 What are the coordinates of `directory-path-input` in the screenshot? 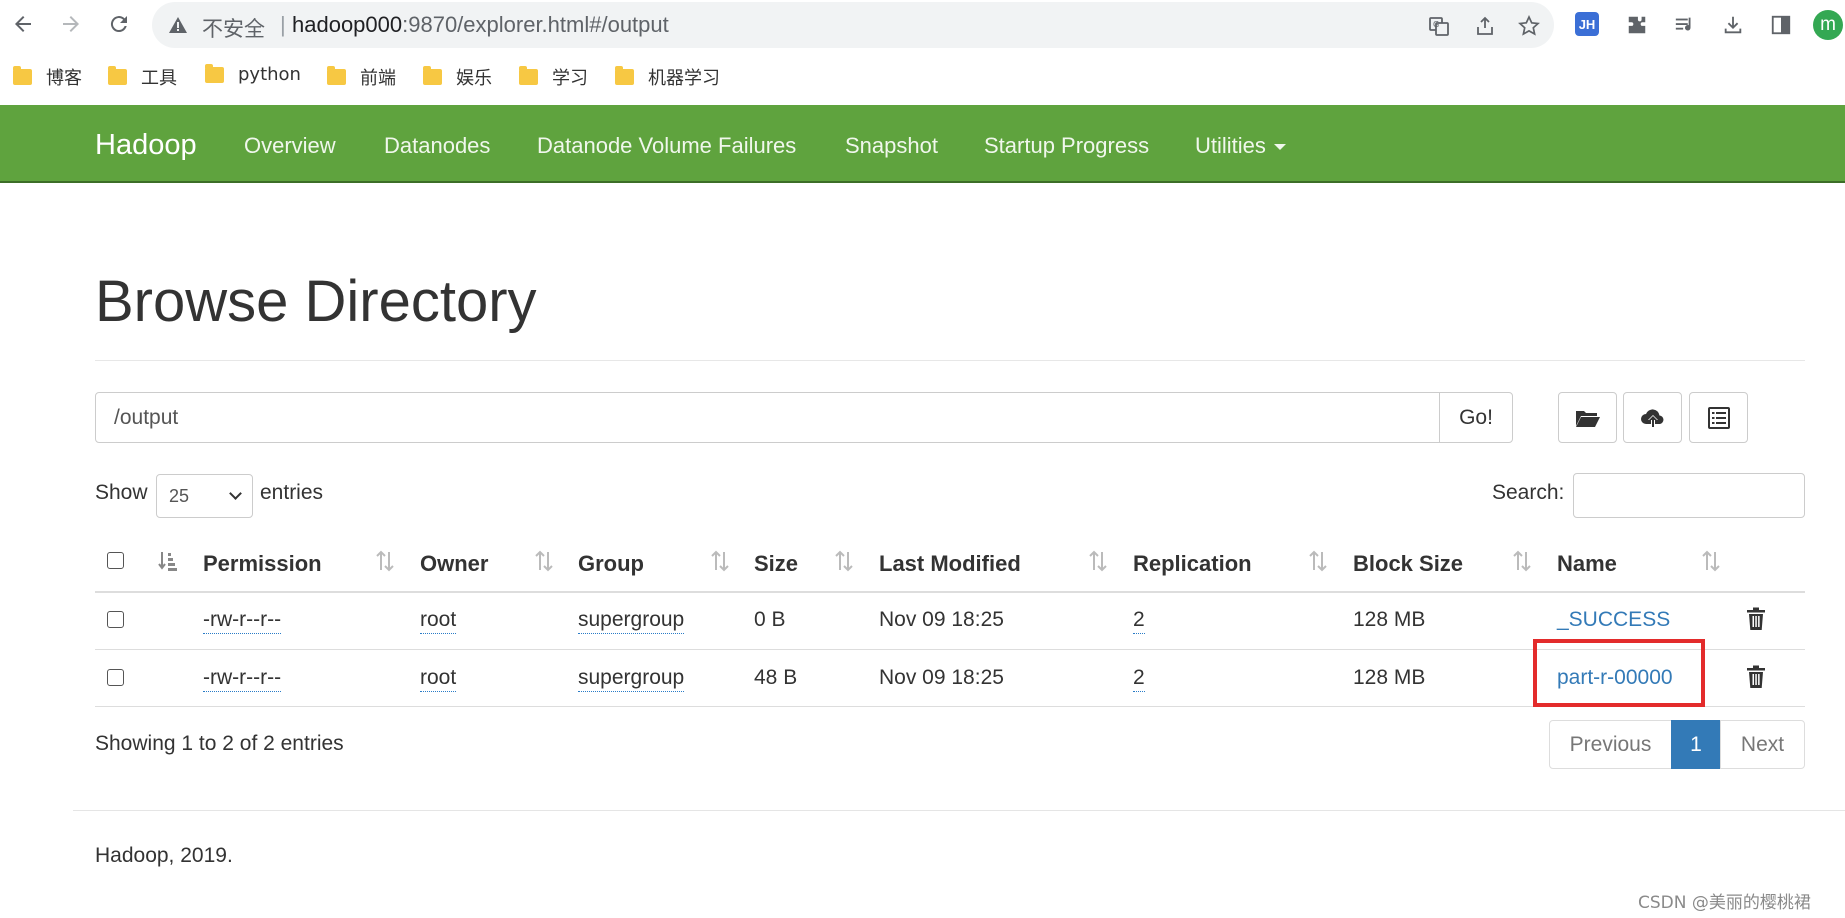 It's located at (767, 417).